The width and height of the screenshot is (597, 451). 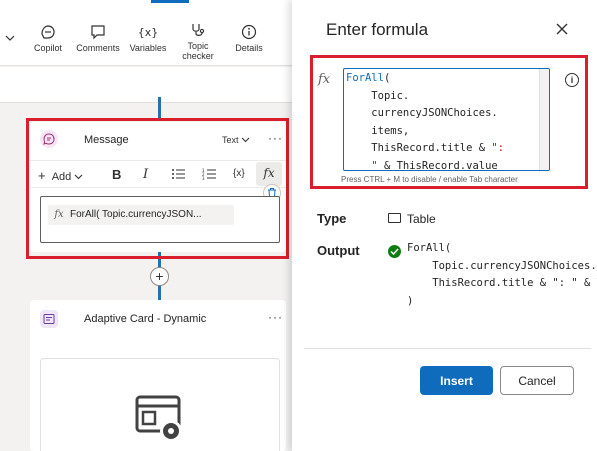 What do you see at coordinates (47, 48) in the screenshot?
I see `toolbar-copilot-label: Copilot` at bounding box center [47, 48].